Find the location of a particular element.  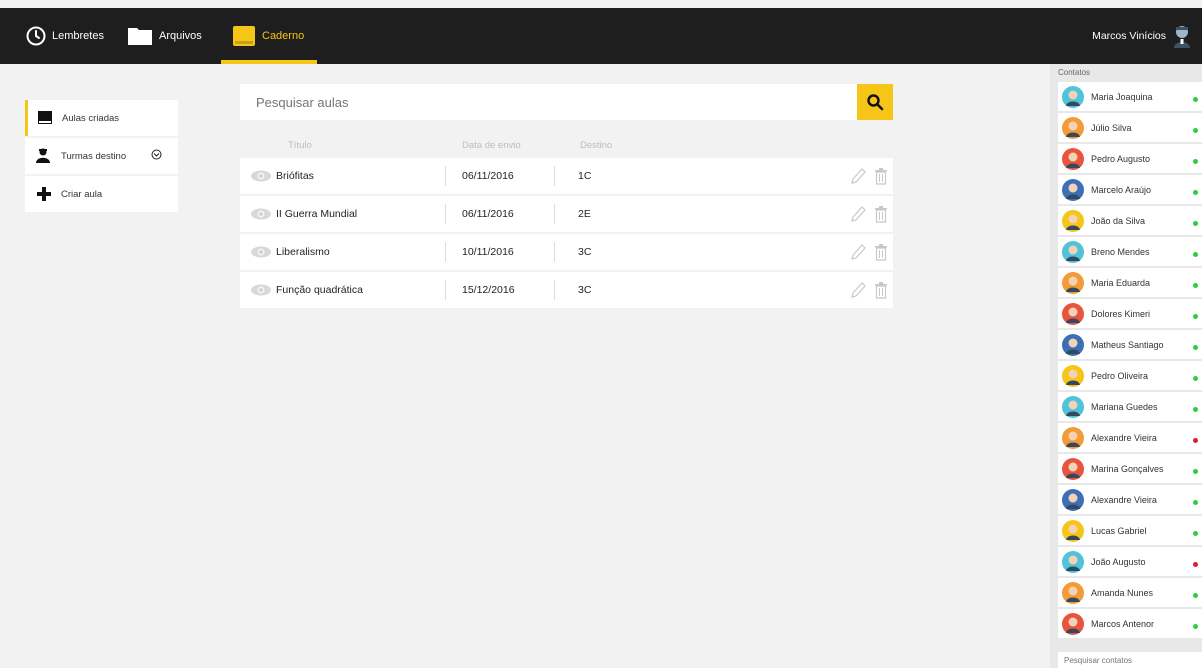

book-icon is located at coordinates (45, 118).